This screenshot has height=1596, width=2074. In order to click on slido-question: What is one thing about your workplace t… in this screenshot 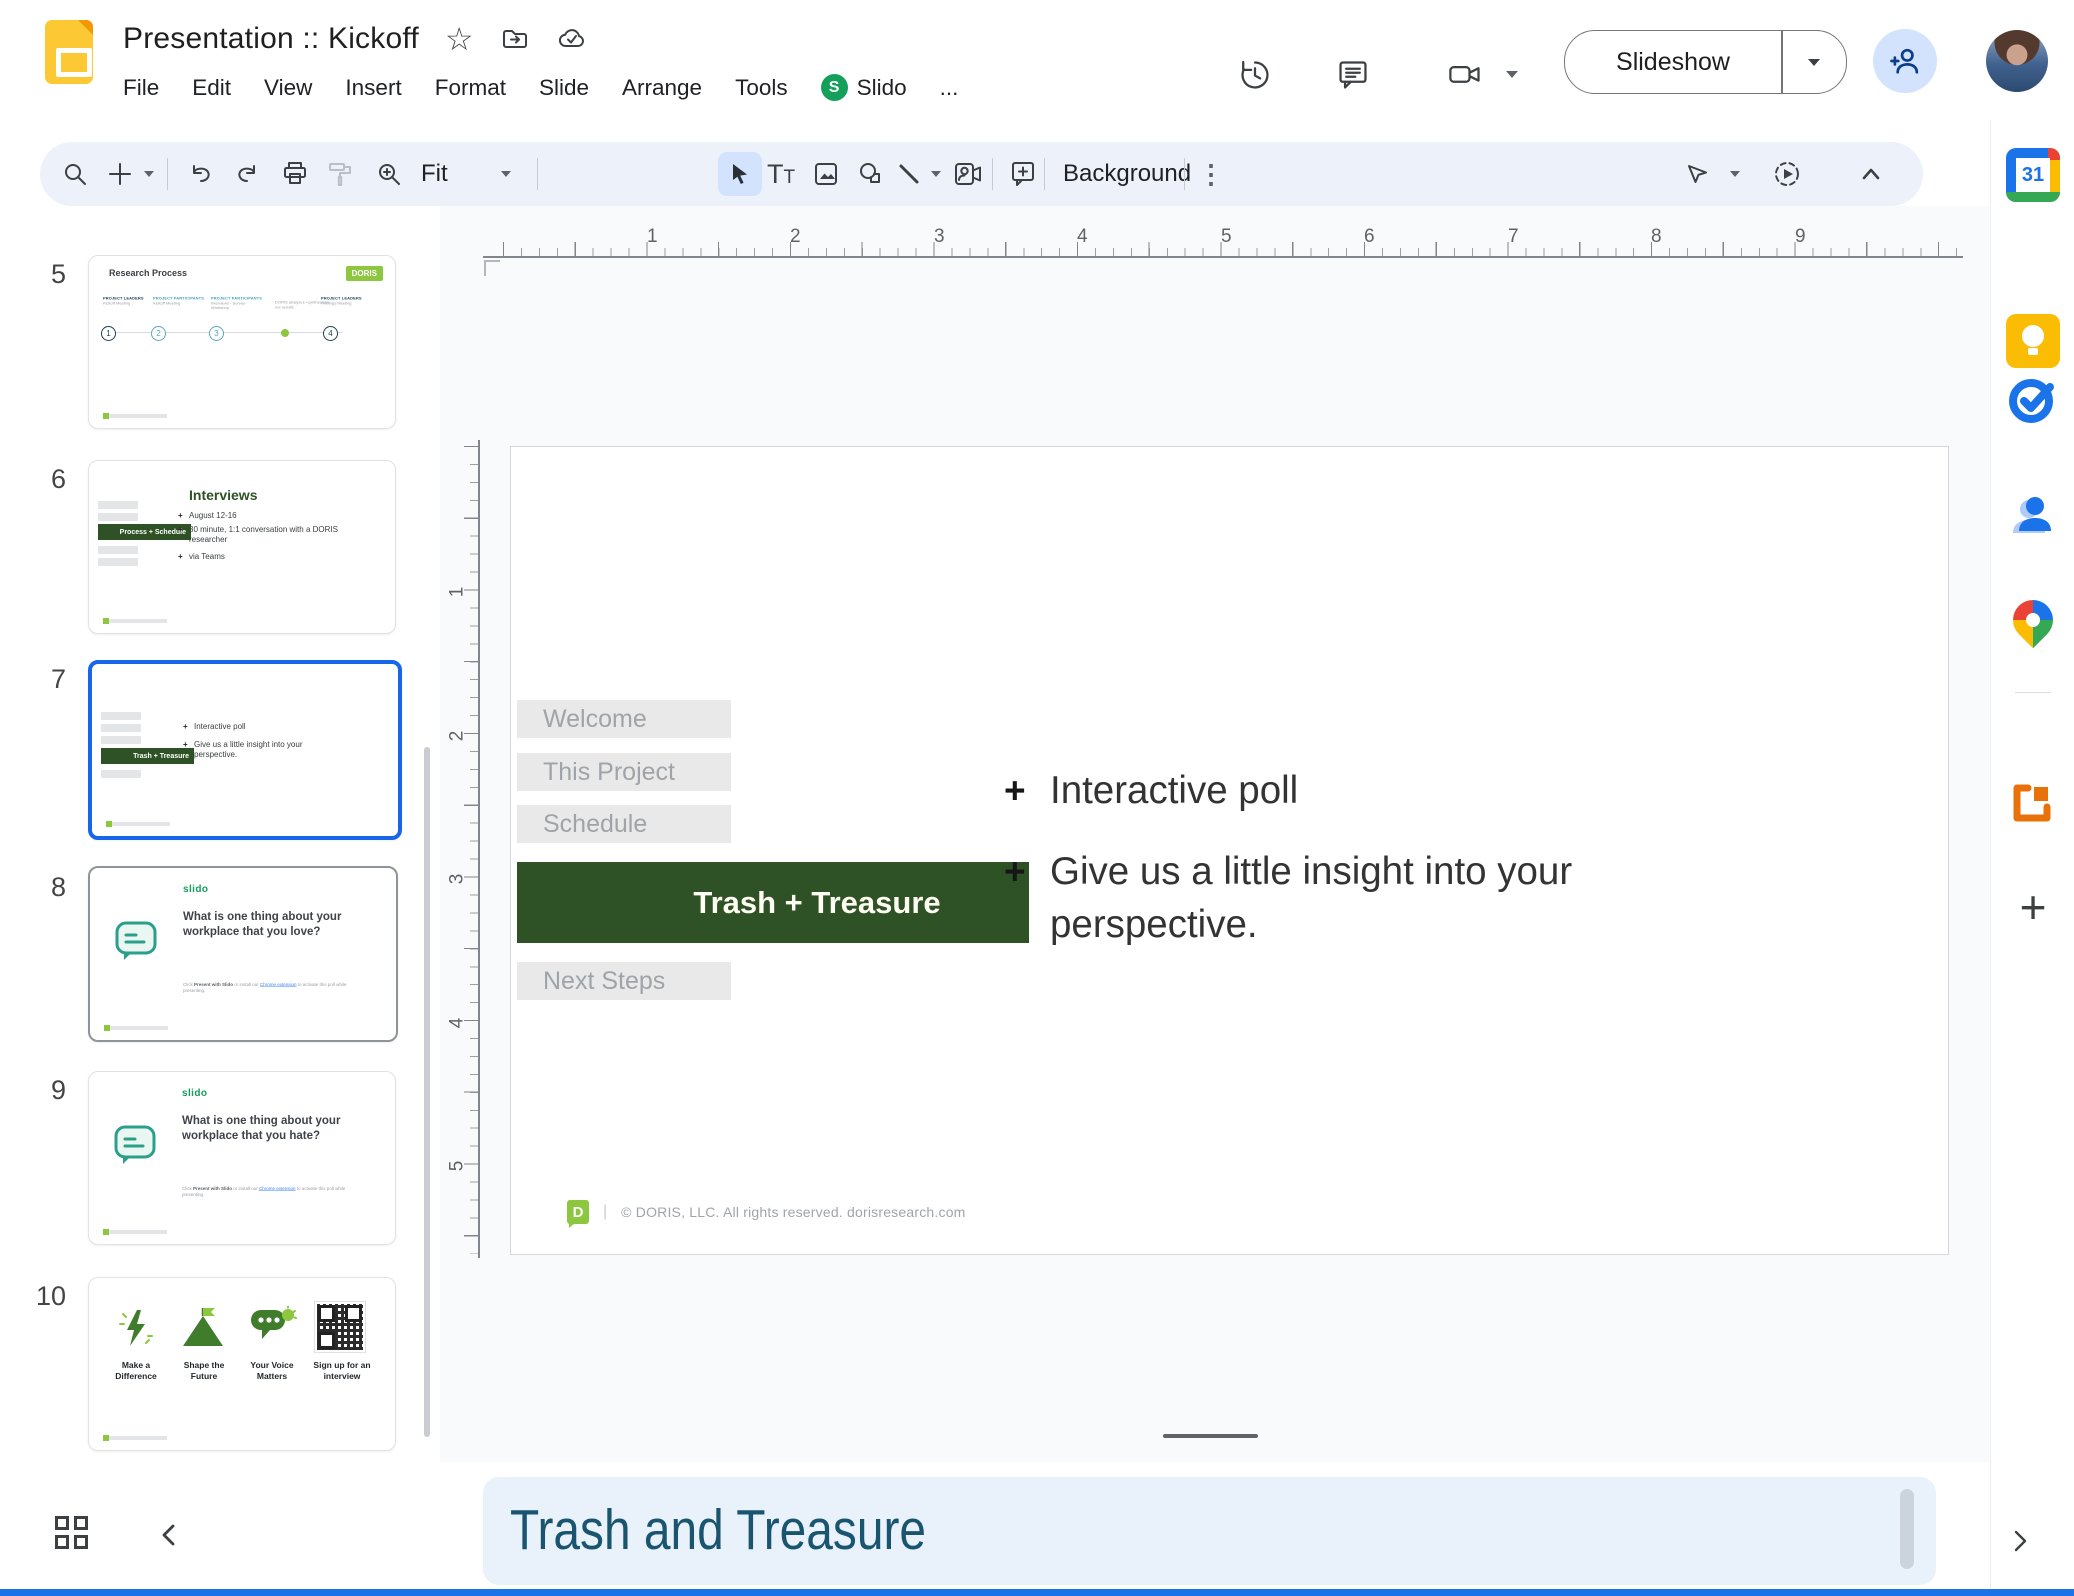, I will do `click(261, 1128)`.